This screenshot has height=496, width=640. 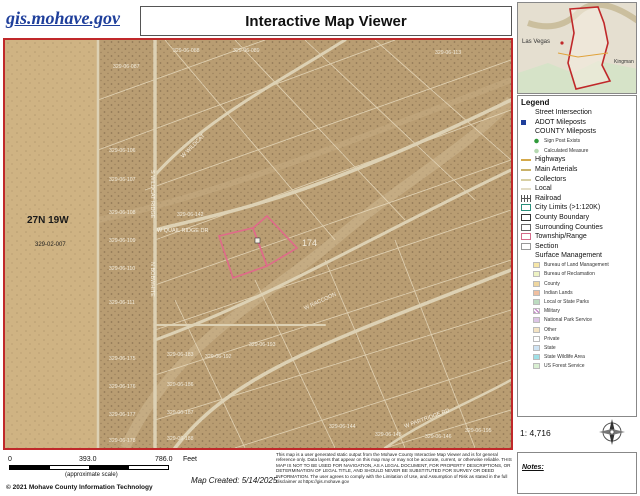 What do you see at coordinates (122, 441) in the screenshot?
I see `parcel-label: 329-06-178` at bounding box center [122, 441].